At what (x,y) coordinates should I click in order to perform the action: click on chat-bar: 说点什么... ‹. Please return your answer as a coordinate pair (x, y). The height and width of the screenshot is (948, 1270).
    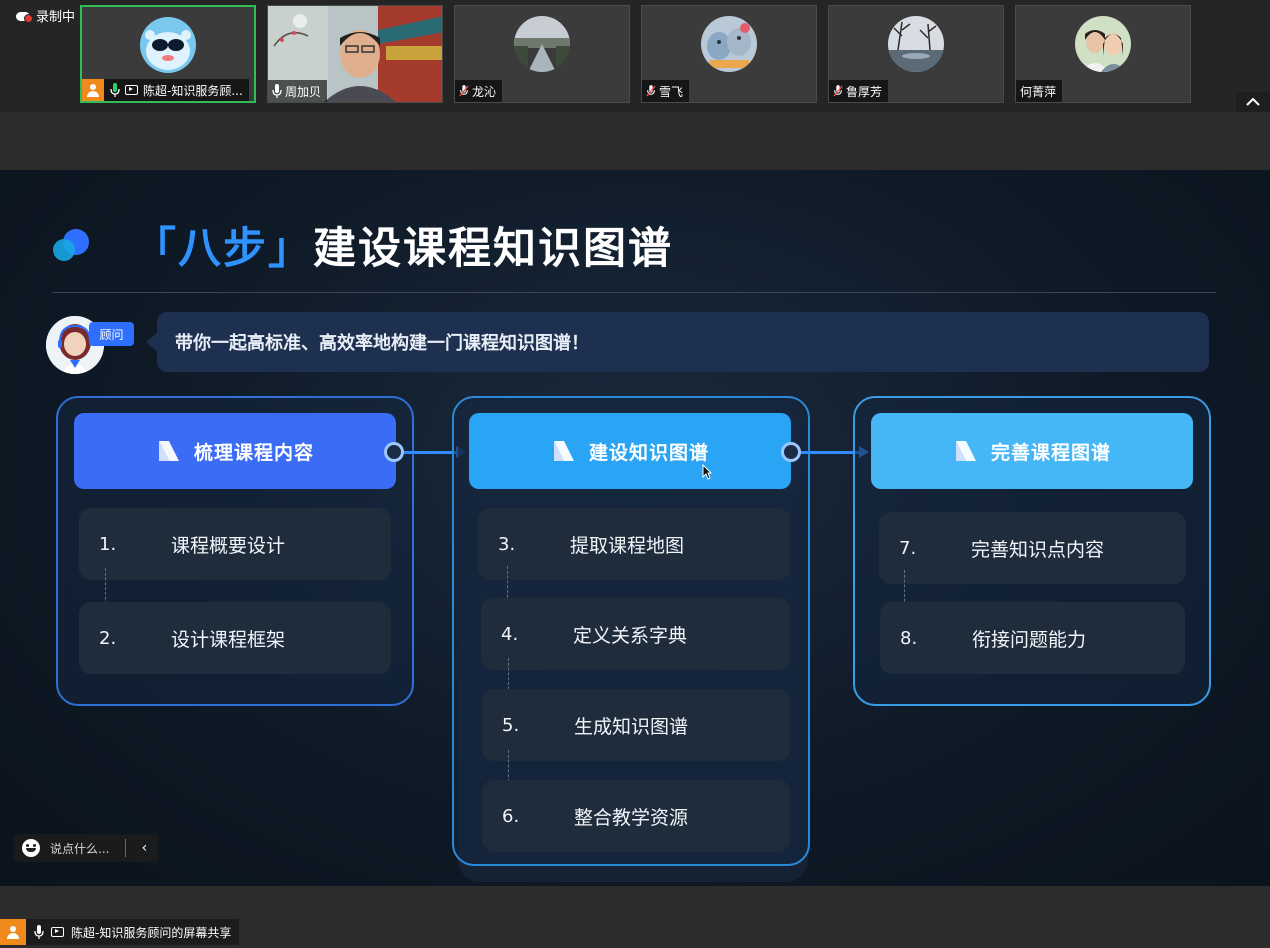
    Looking at the image, I should click on (86, 848).